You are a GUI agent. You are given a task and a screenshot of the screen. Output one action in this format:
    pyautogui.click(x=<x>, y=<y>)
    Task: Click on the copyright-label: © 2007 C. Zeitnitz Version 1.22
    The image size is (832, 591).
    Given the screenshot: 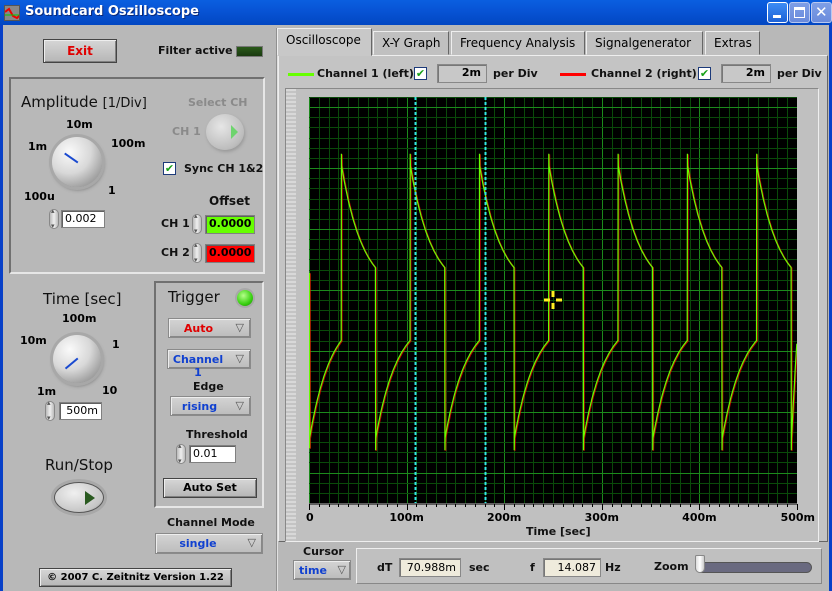 What is the action you would take?
    pyautogui.click(x=135, y=577)
    